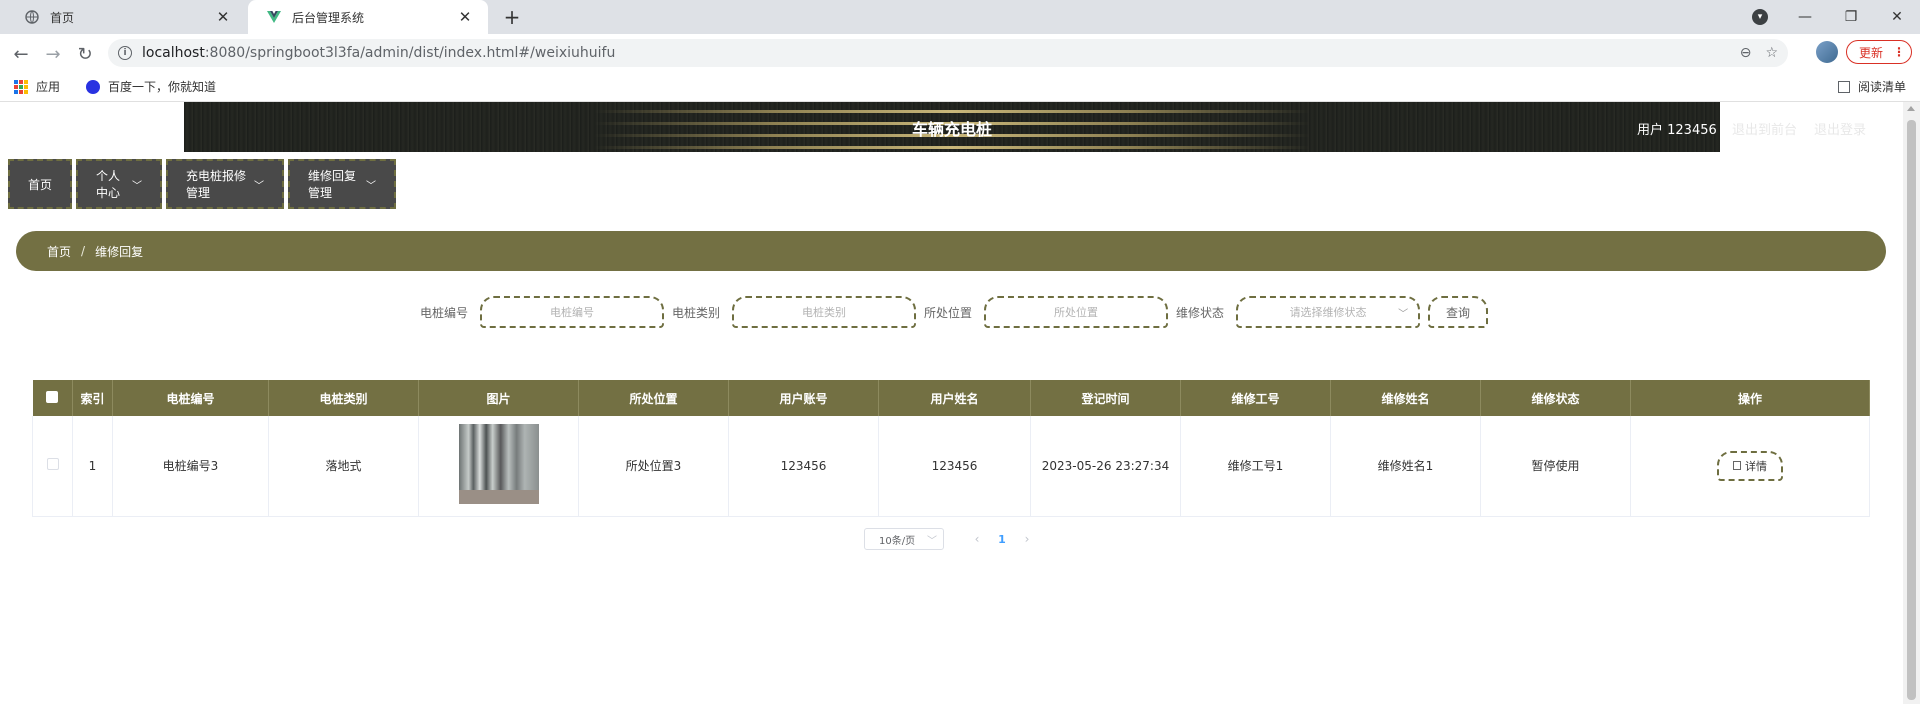 The height and width of the screenshot is (704, 1920). What do you see at coordinates (21, 86) in the screenshot?
I see `apps-grid-icon` at bounding box center [21, 86].